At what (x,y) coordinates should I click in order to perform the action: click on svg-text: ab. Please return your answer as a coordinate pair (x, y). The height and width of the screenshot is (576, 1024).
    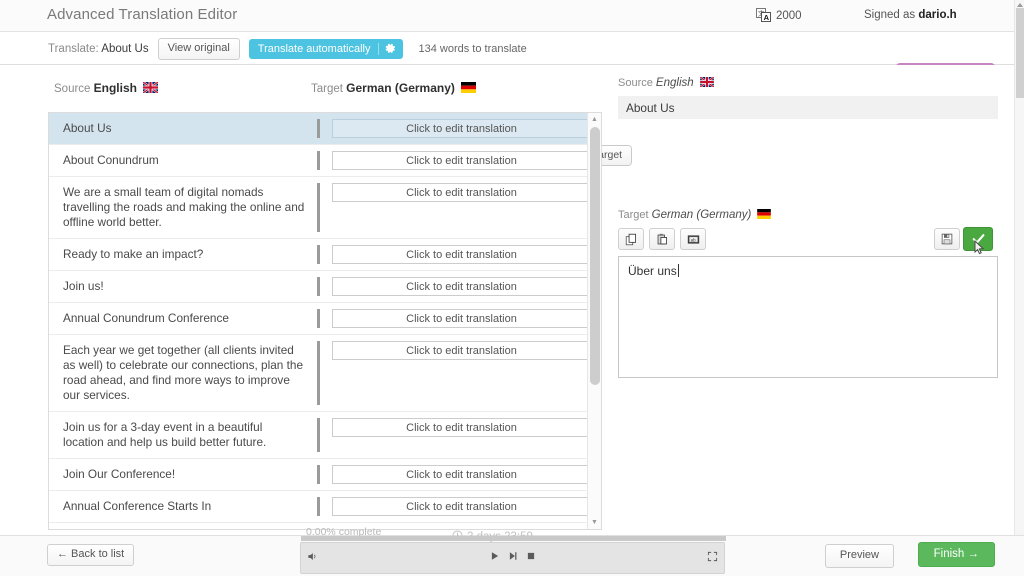
    Looking at the image, I should click on (692, 239).